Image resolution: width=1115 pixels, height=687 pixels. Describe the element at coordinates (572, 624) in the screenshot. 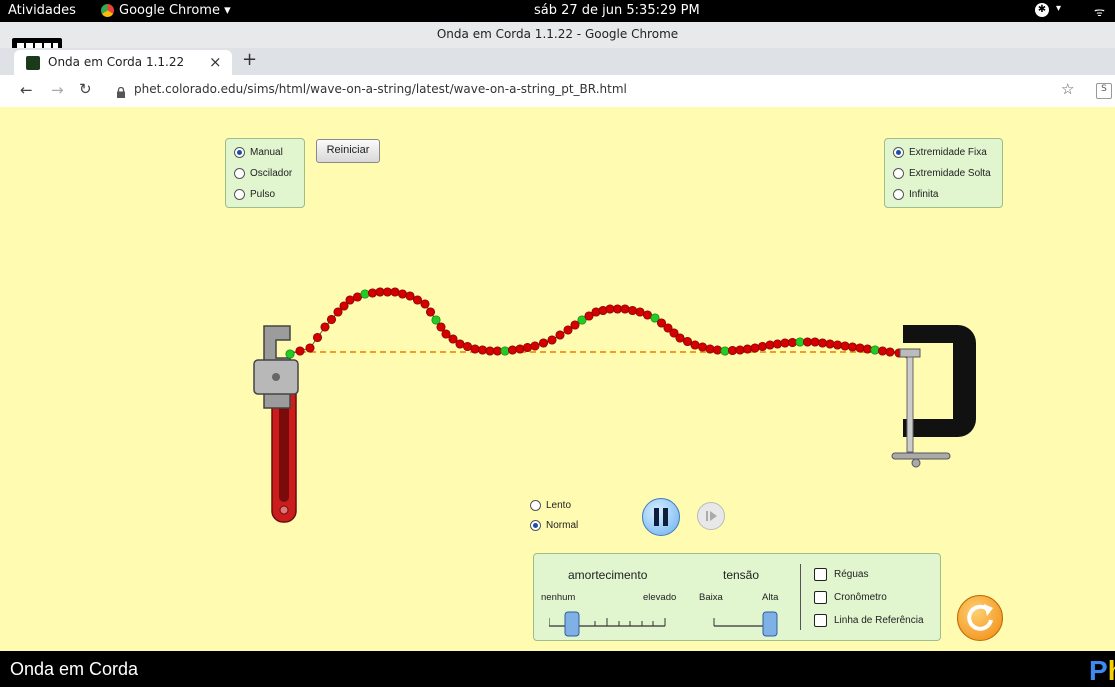

I see `damping-thumb` at that location.